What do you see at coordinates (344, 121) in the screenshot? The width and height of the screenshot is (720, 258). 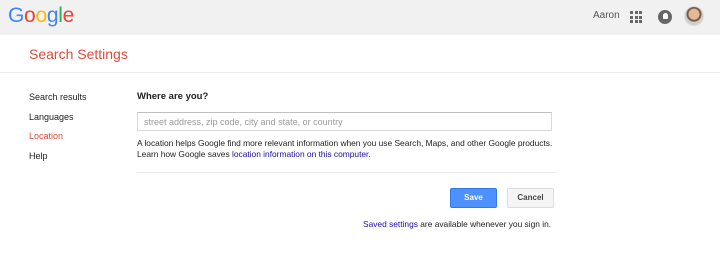 I see `location-input` at bounding box center [344, 121].